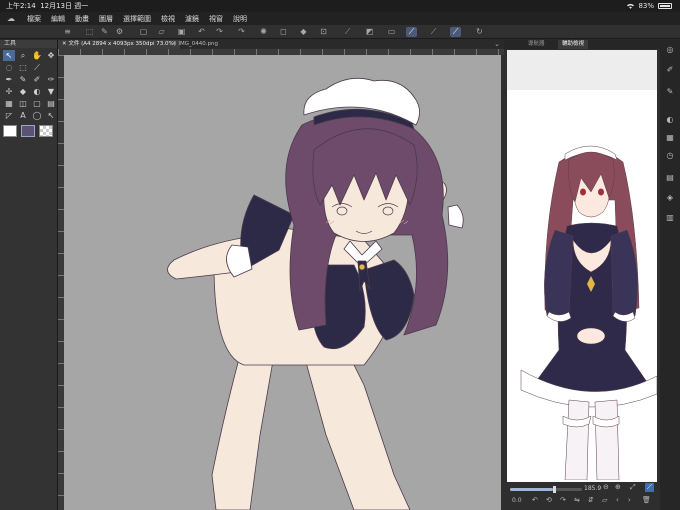  What do you see at coordinates (617, 500) in the screenshot?
I see `prev-icon: ‹` at bounding box center [617, 500].